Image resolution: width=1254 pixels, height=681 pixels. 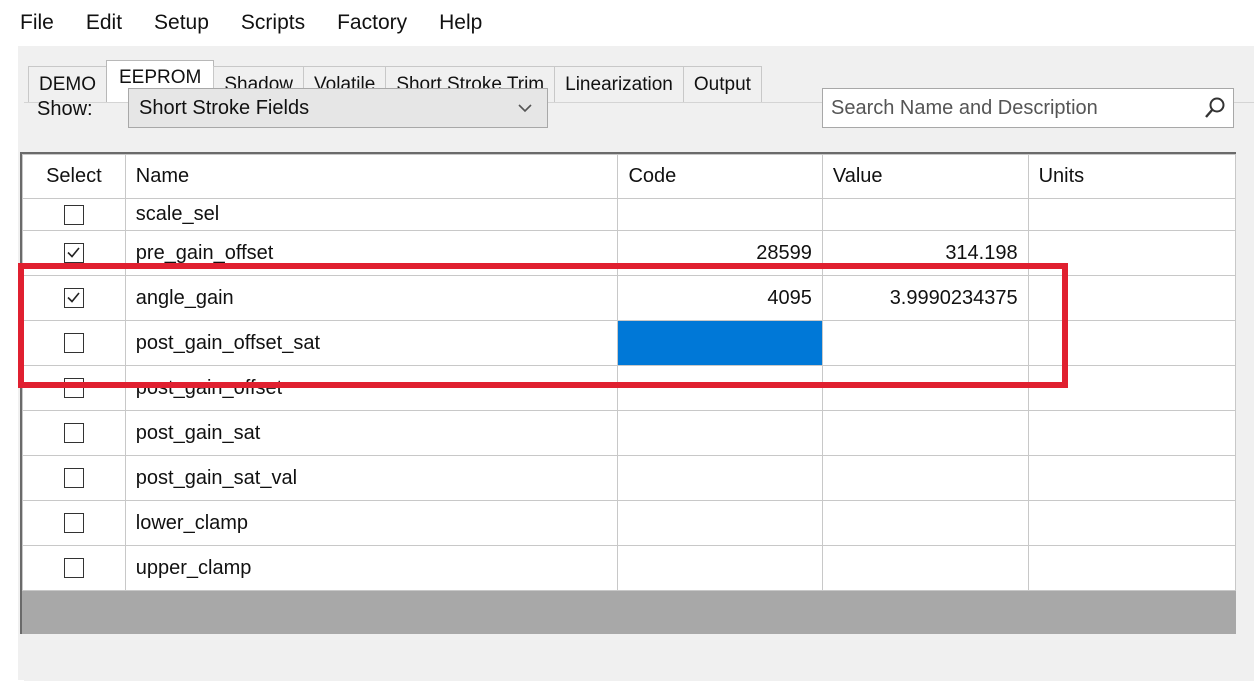 What do you see at coordinates (371, 298) in the screenshot?
I see `name-cell: angle_gain` at bounding box center [371, 298].